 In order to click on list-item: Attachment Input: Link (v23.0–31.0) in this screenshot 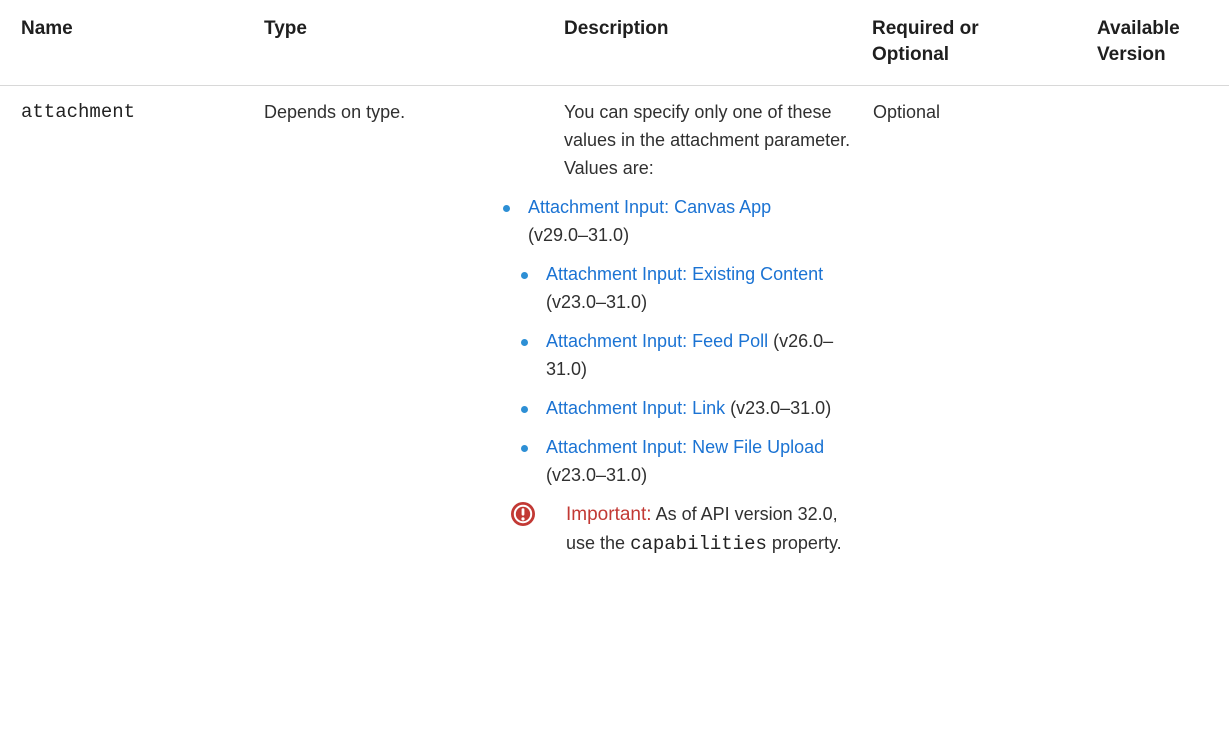, I will do `click(678, 408)`.